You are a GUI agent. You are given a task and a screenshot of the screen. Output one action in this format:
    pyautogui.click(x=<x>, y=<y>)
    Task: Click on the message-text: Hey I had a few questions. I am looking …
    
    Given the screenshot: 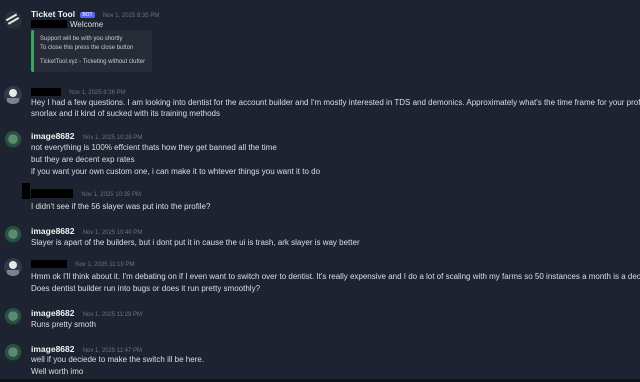 What is the action you would take?
    pyautogui.click(x=335, y=102)
    